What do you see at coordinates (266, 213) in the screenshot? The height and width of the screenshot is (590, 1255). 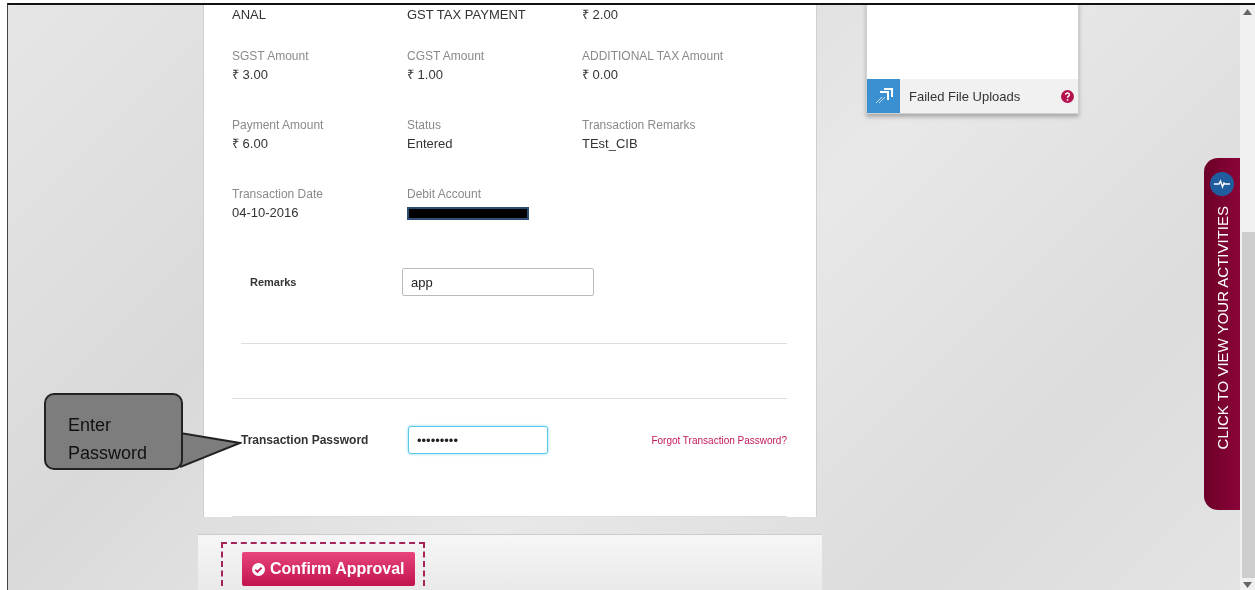 I see `field-value: 04-10-2016` at bounding box center [266, 213].